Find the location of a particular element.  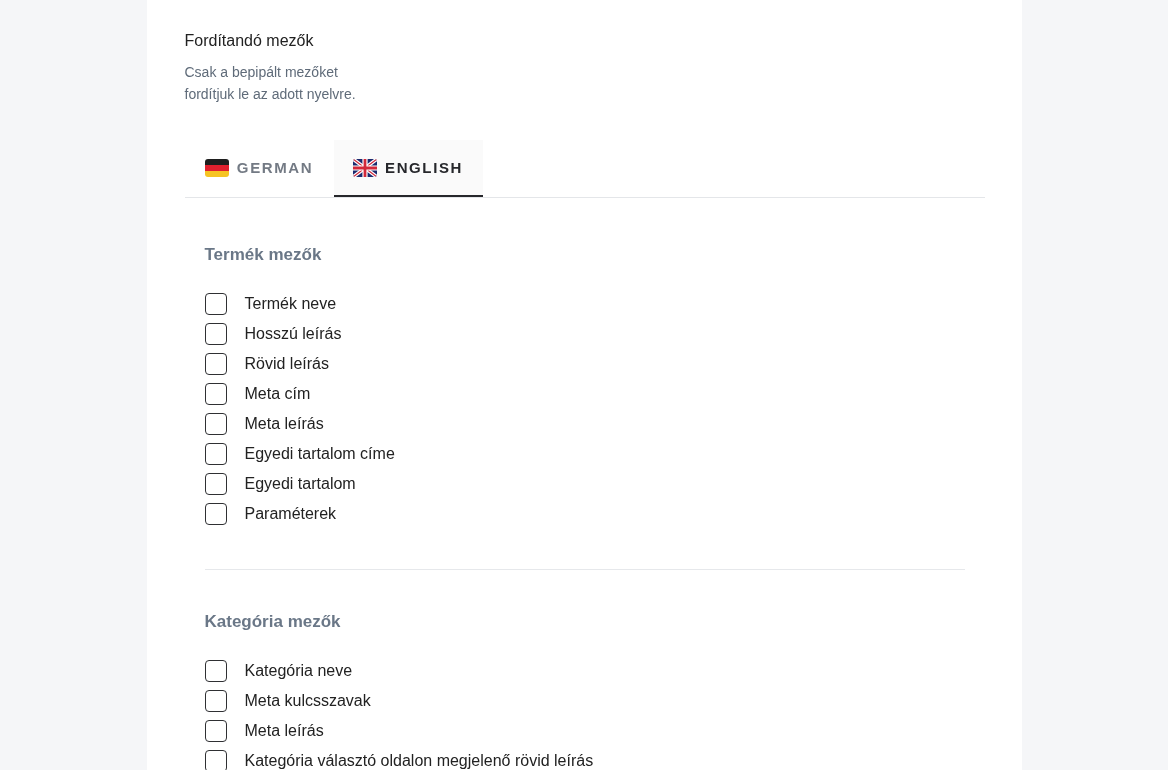

section-title: Kategória mezők is located at coordinates (273, 622).